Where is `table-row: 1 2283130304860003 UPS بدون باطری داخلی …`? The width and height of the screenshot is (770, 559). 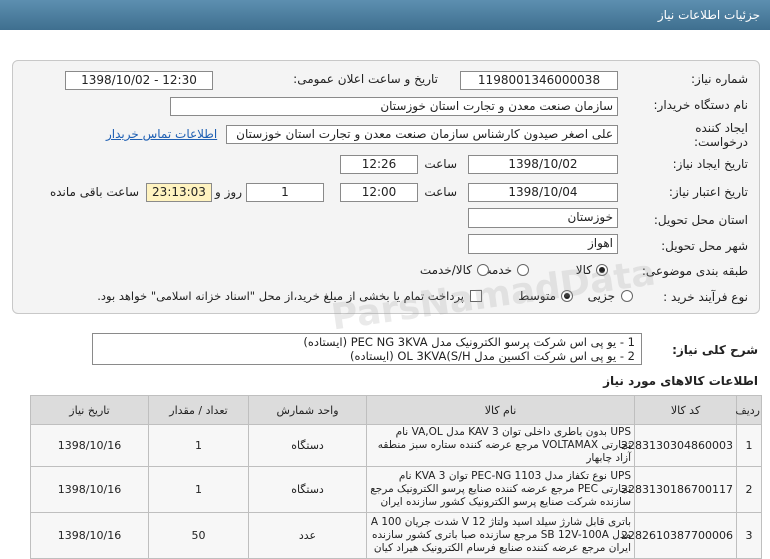
table-row: 1 2283130304860003 UPS بدون باطری داخلی … is located at coordinates (396, 445).